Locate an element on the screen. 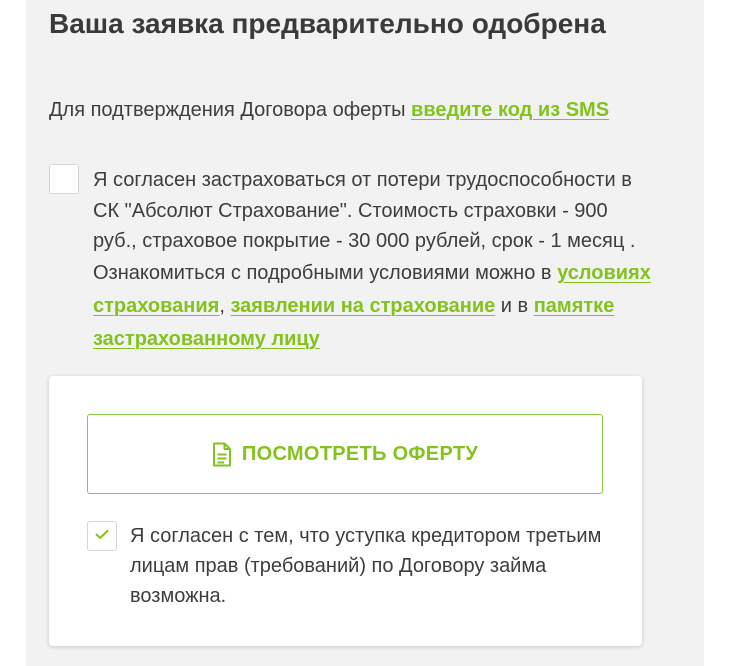 The width and height of the screenshot is (732, 666). insurance-consent-checkbox is located at coordinates (64, 179).